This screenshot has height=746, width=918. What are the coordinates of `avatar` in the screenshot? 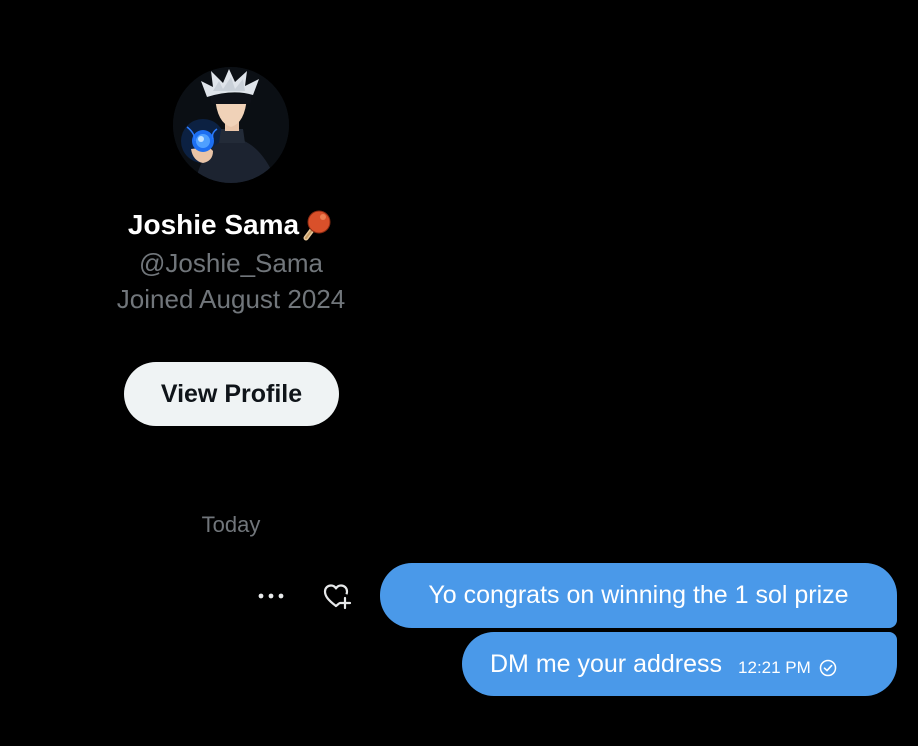 It's located at (231, 125).